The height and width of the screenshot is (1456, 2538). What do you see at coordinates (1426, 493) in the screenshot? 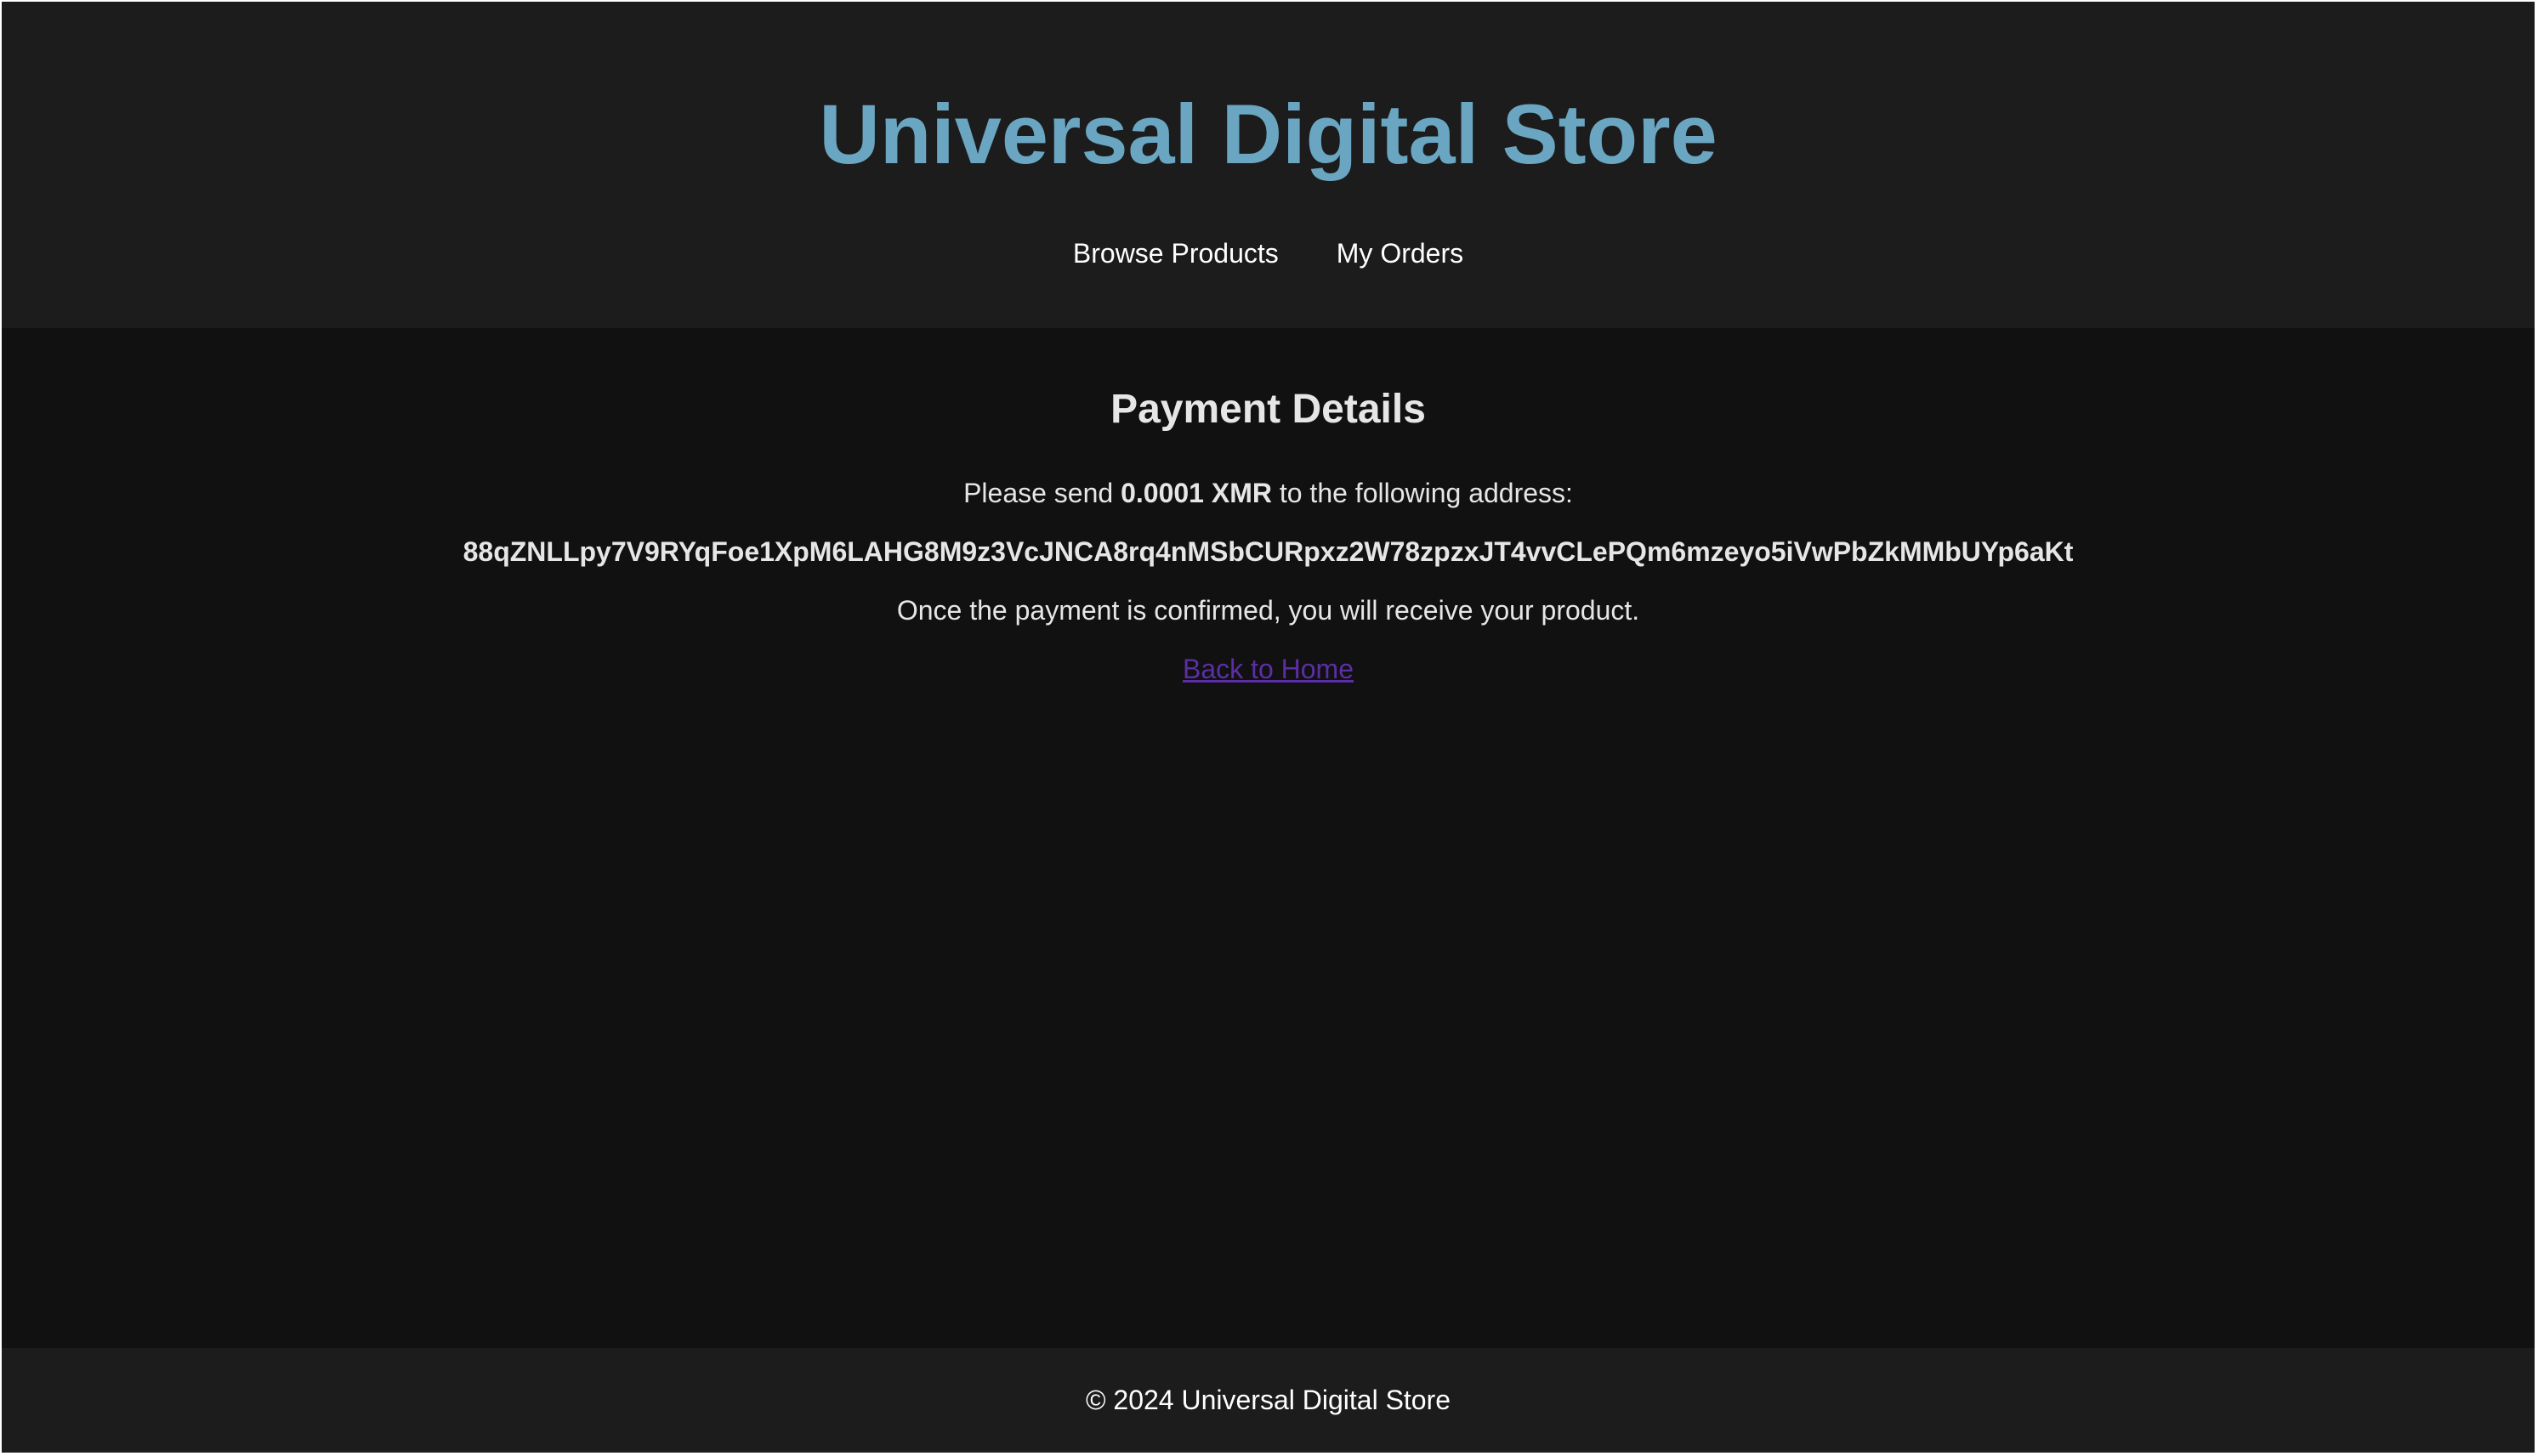
I see `instruction-suffix: to the following address:` at bounding box center [1426, 493].